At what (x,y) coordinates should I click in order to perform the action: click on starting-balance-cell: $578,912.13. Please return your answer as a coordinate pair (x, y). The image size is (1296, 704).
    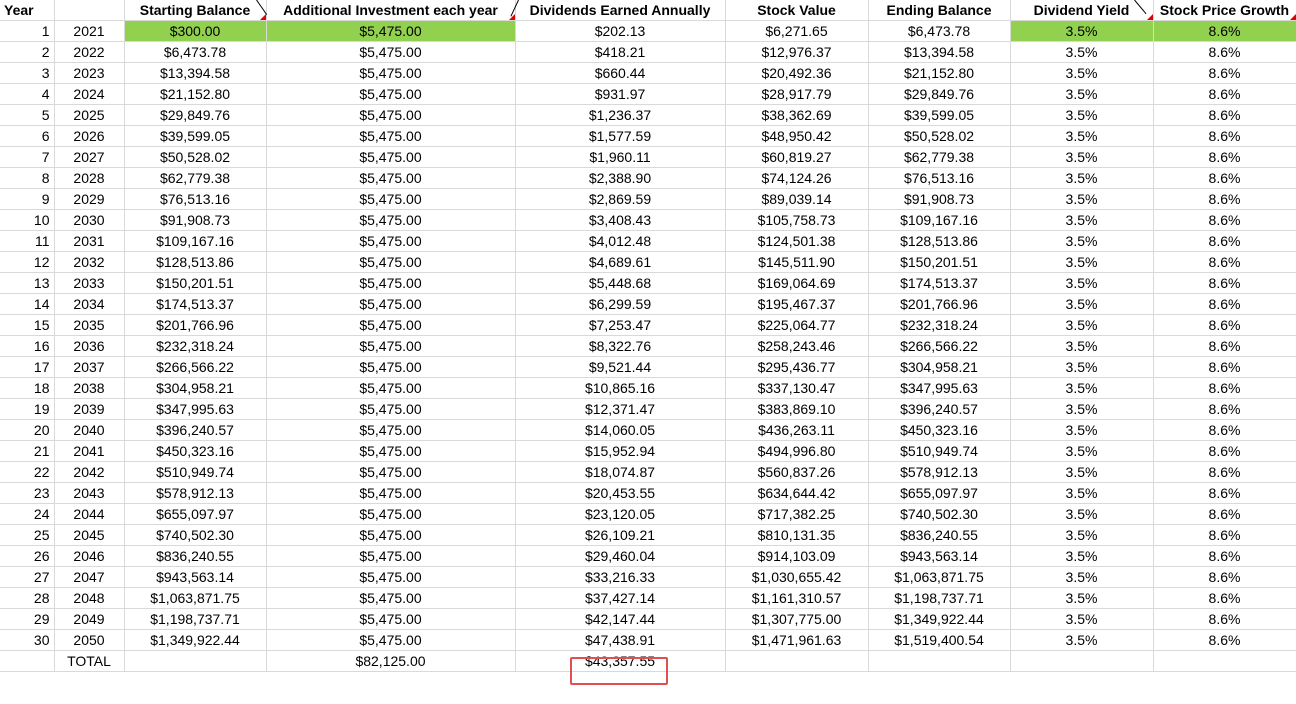
    Looking at the image, I should click on (195, 493).